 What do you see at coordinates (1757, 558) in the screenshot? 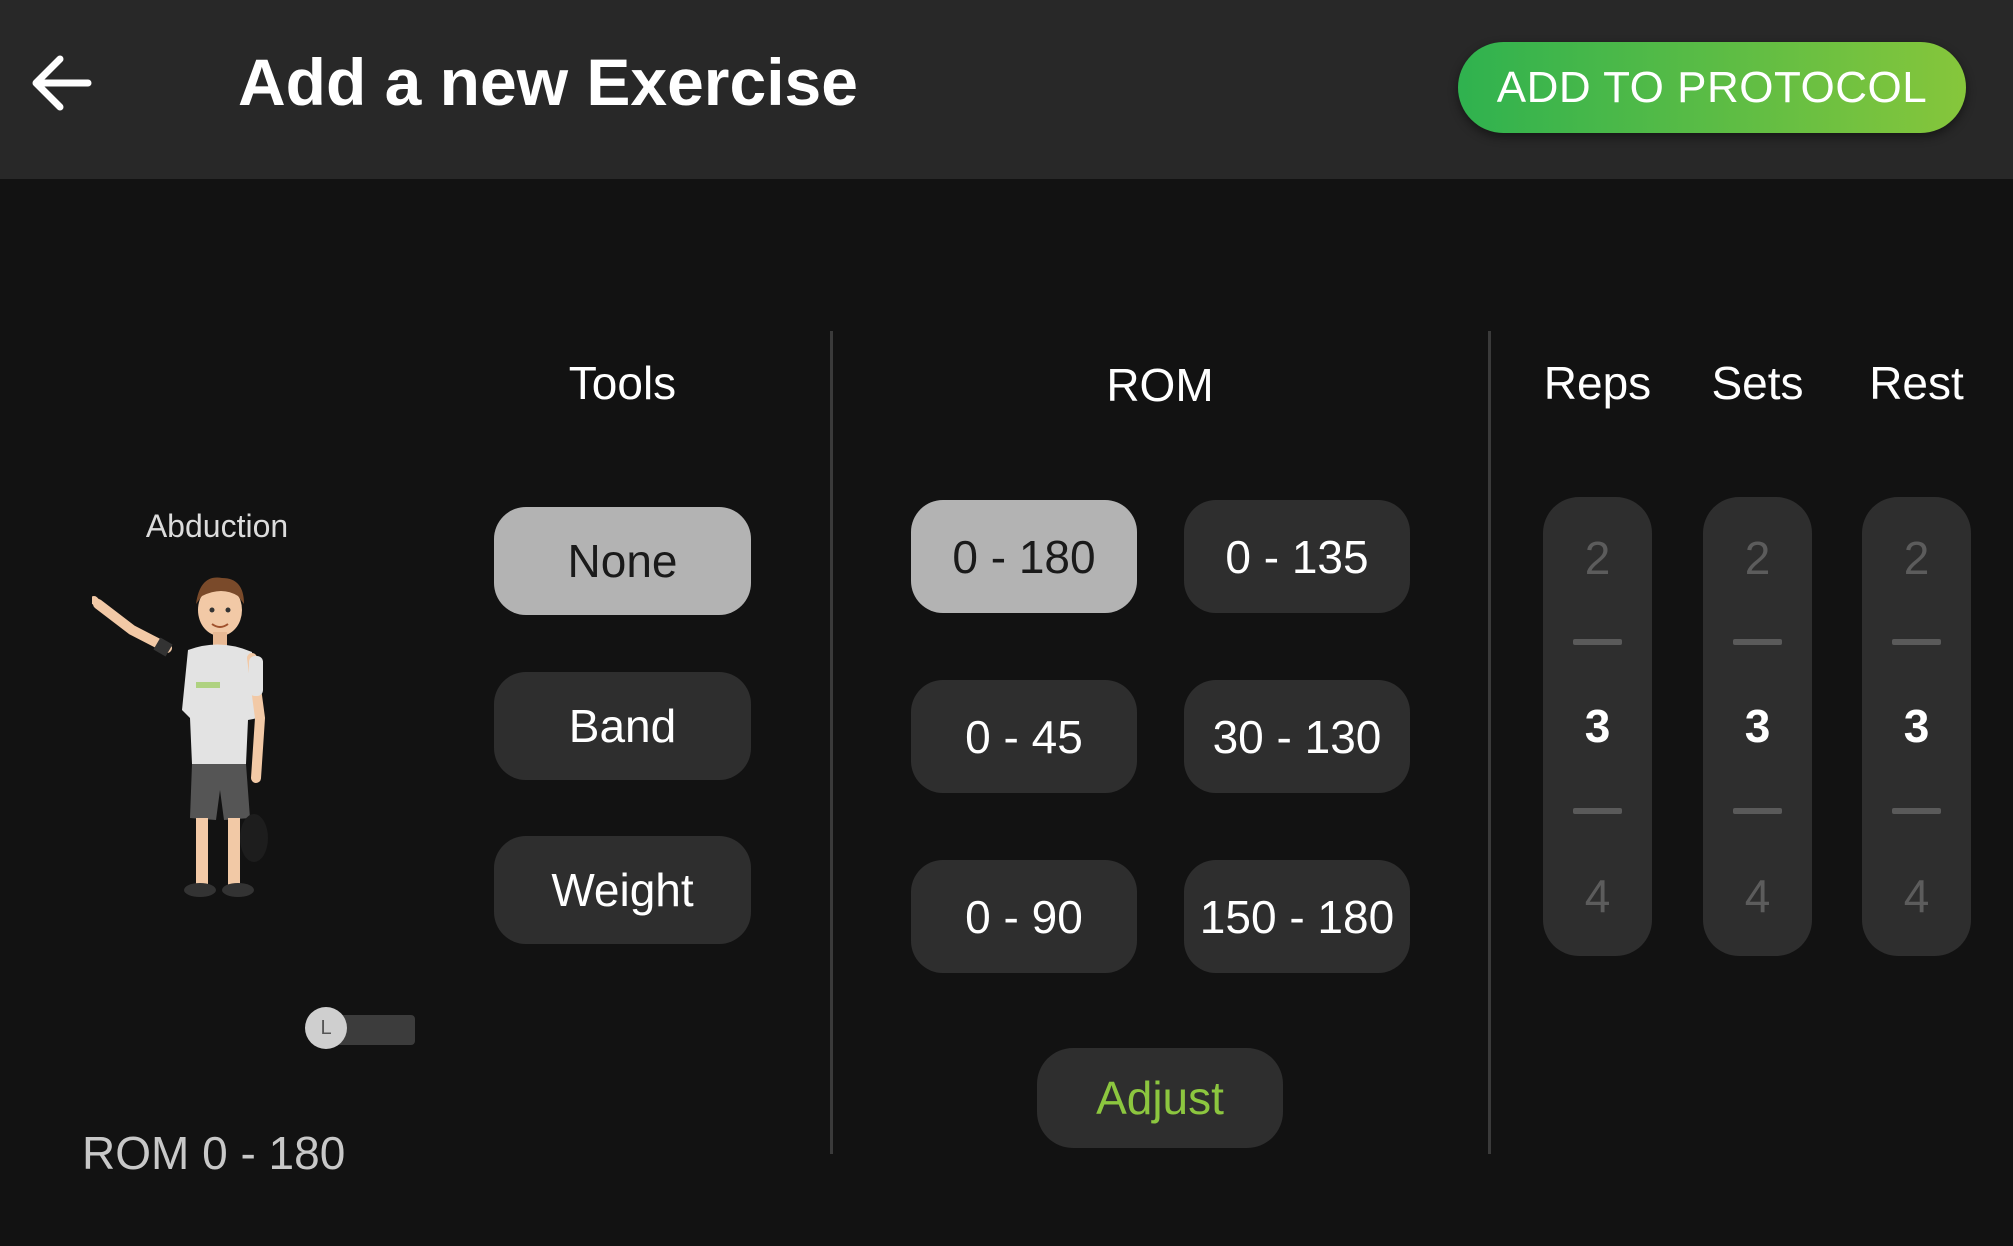
I see `sets-prev-value: 2` at bounding box center [1757, 558].